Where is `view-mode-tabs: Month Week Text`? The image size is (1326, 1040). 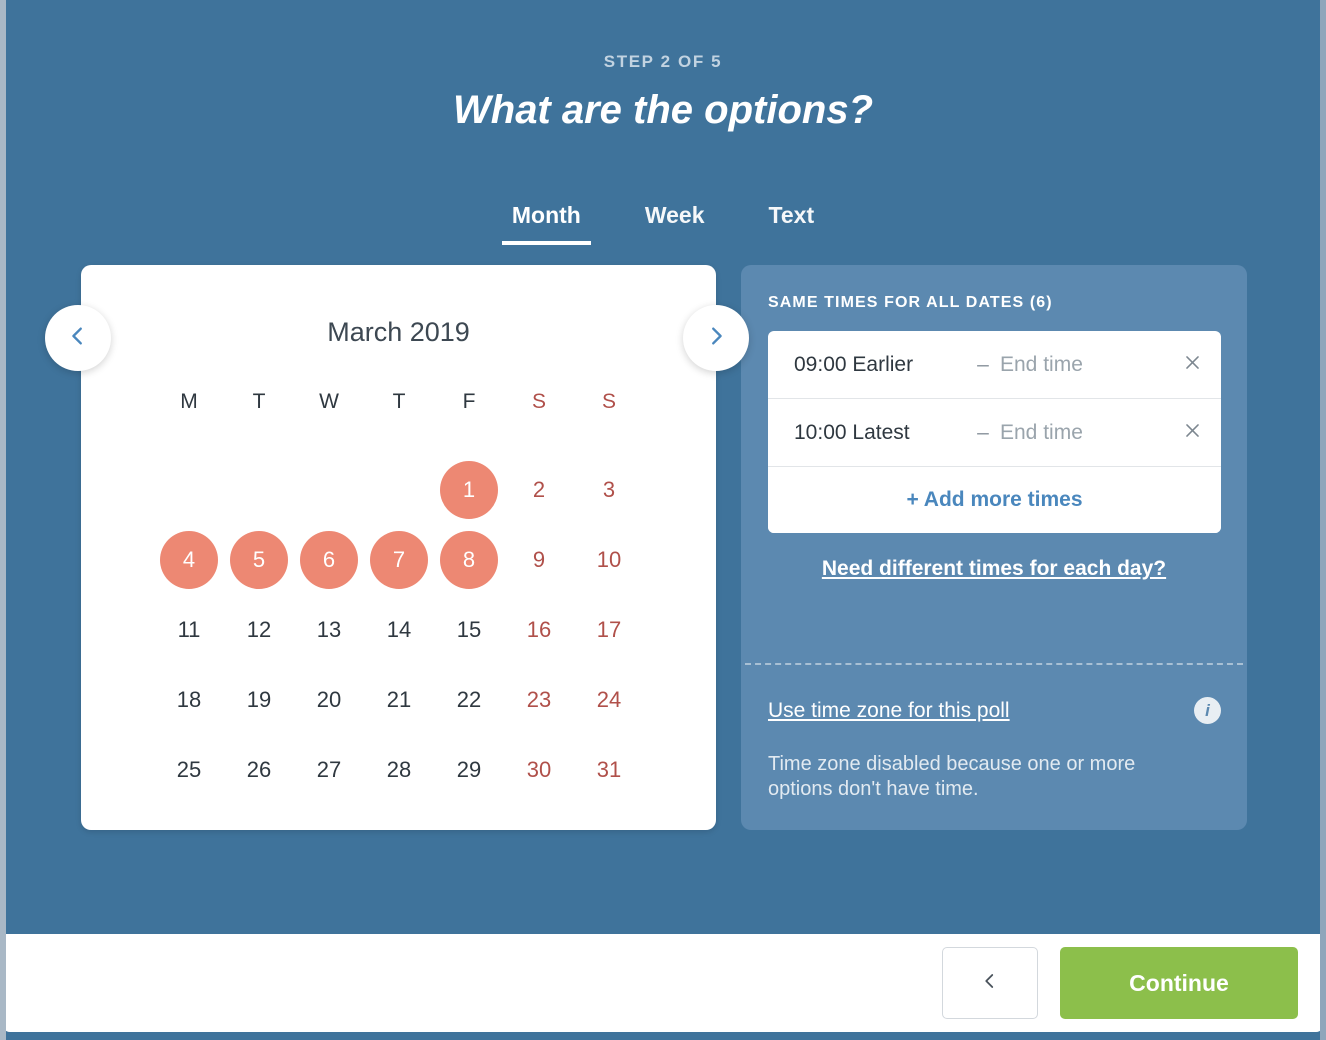
view-mode-tabs: Month Week Text is located at coordinates (663, 222).